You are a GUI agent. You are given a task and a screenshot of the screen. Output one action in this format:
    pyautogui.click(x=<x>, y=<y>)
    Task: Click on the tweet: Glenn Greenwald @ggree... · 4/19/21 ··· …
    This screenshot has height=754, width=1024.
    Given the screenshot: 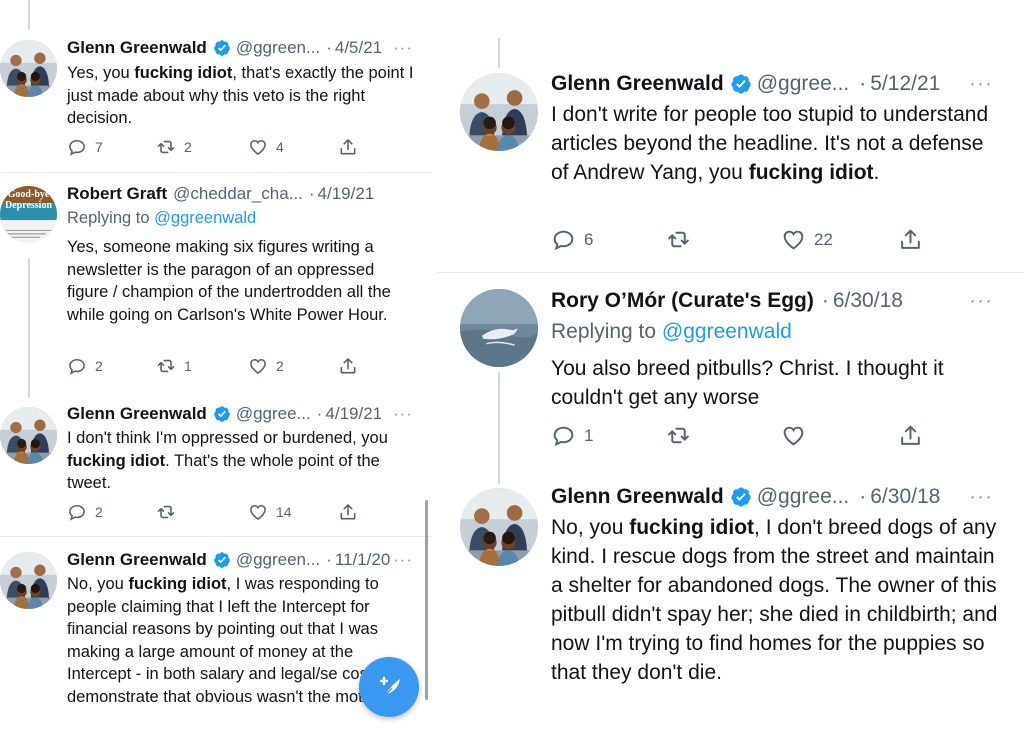 What is the action you would take?
    pyautogui.click(x=216, y=462)
    